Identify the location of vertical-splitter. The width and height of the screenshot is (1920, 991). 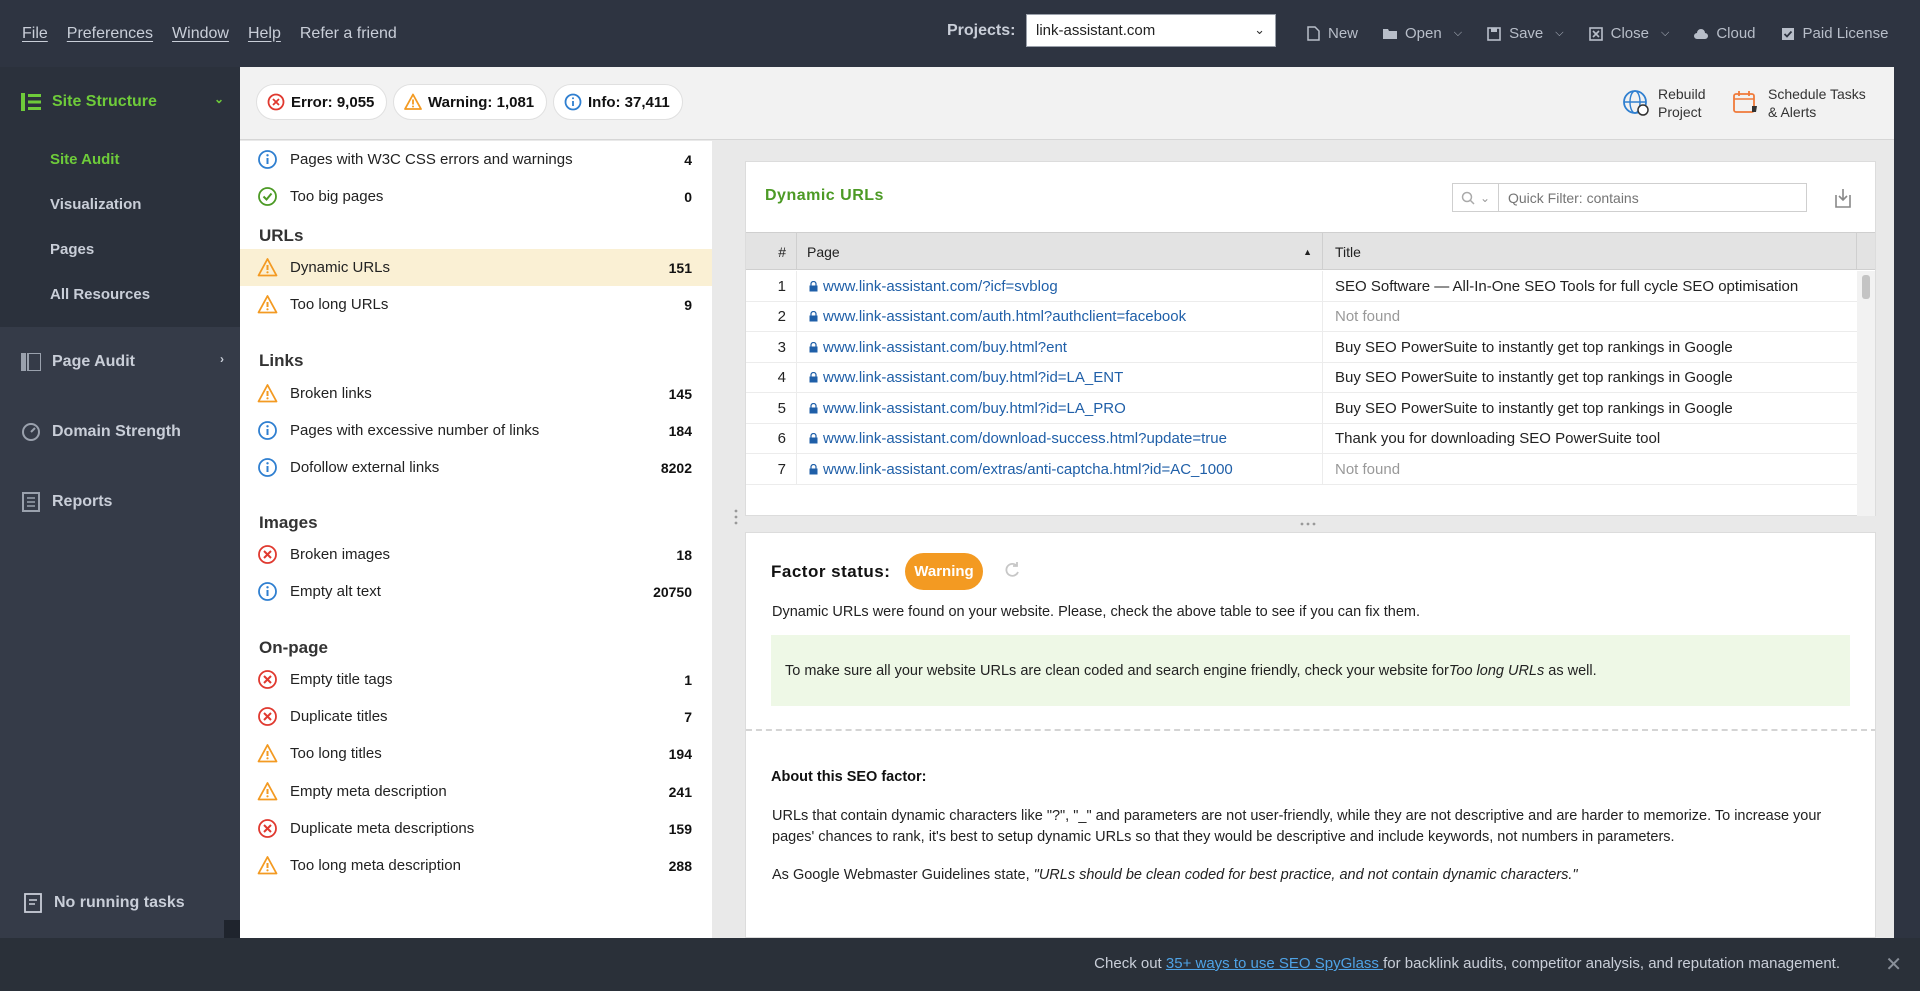
(736, 539).